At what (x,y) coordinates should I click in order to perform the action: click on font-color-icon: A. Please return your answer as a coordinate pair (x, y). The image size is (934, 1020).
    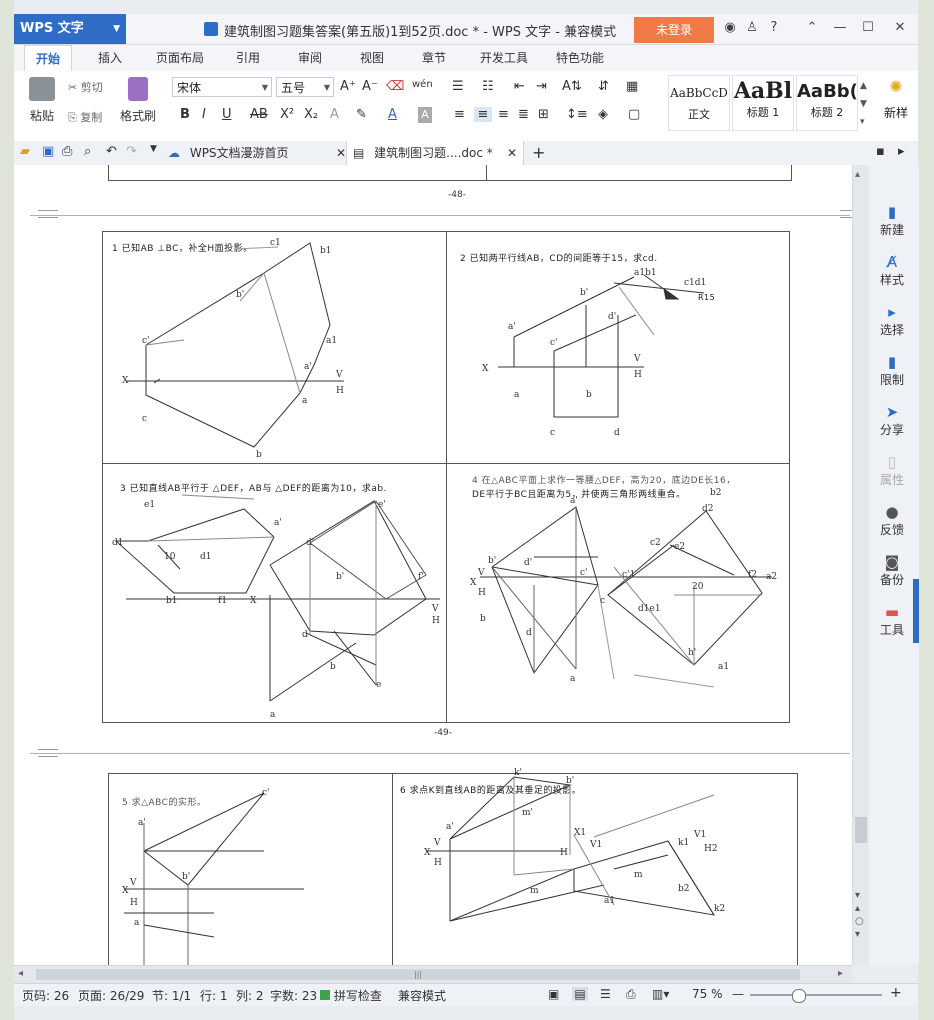
    Looking at the image, I should click on (392, 114).